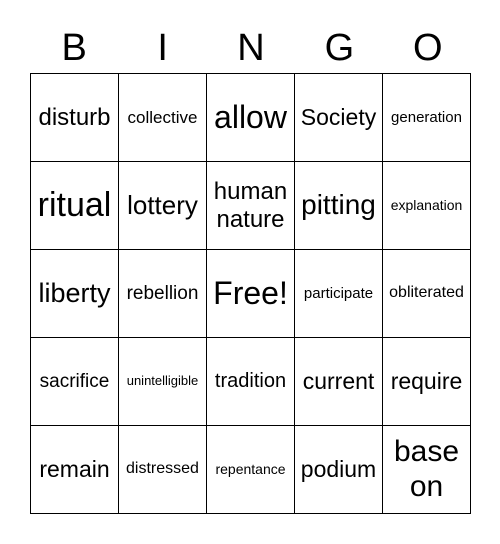 Image resolution: width=500 pixels, height=544 pixels. What do you see at coordinates (339, 118) in the screenshot?
I see `bingo-cell: Society` at bounding box center [339, 118].